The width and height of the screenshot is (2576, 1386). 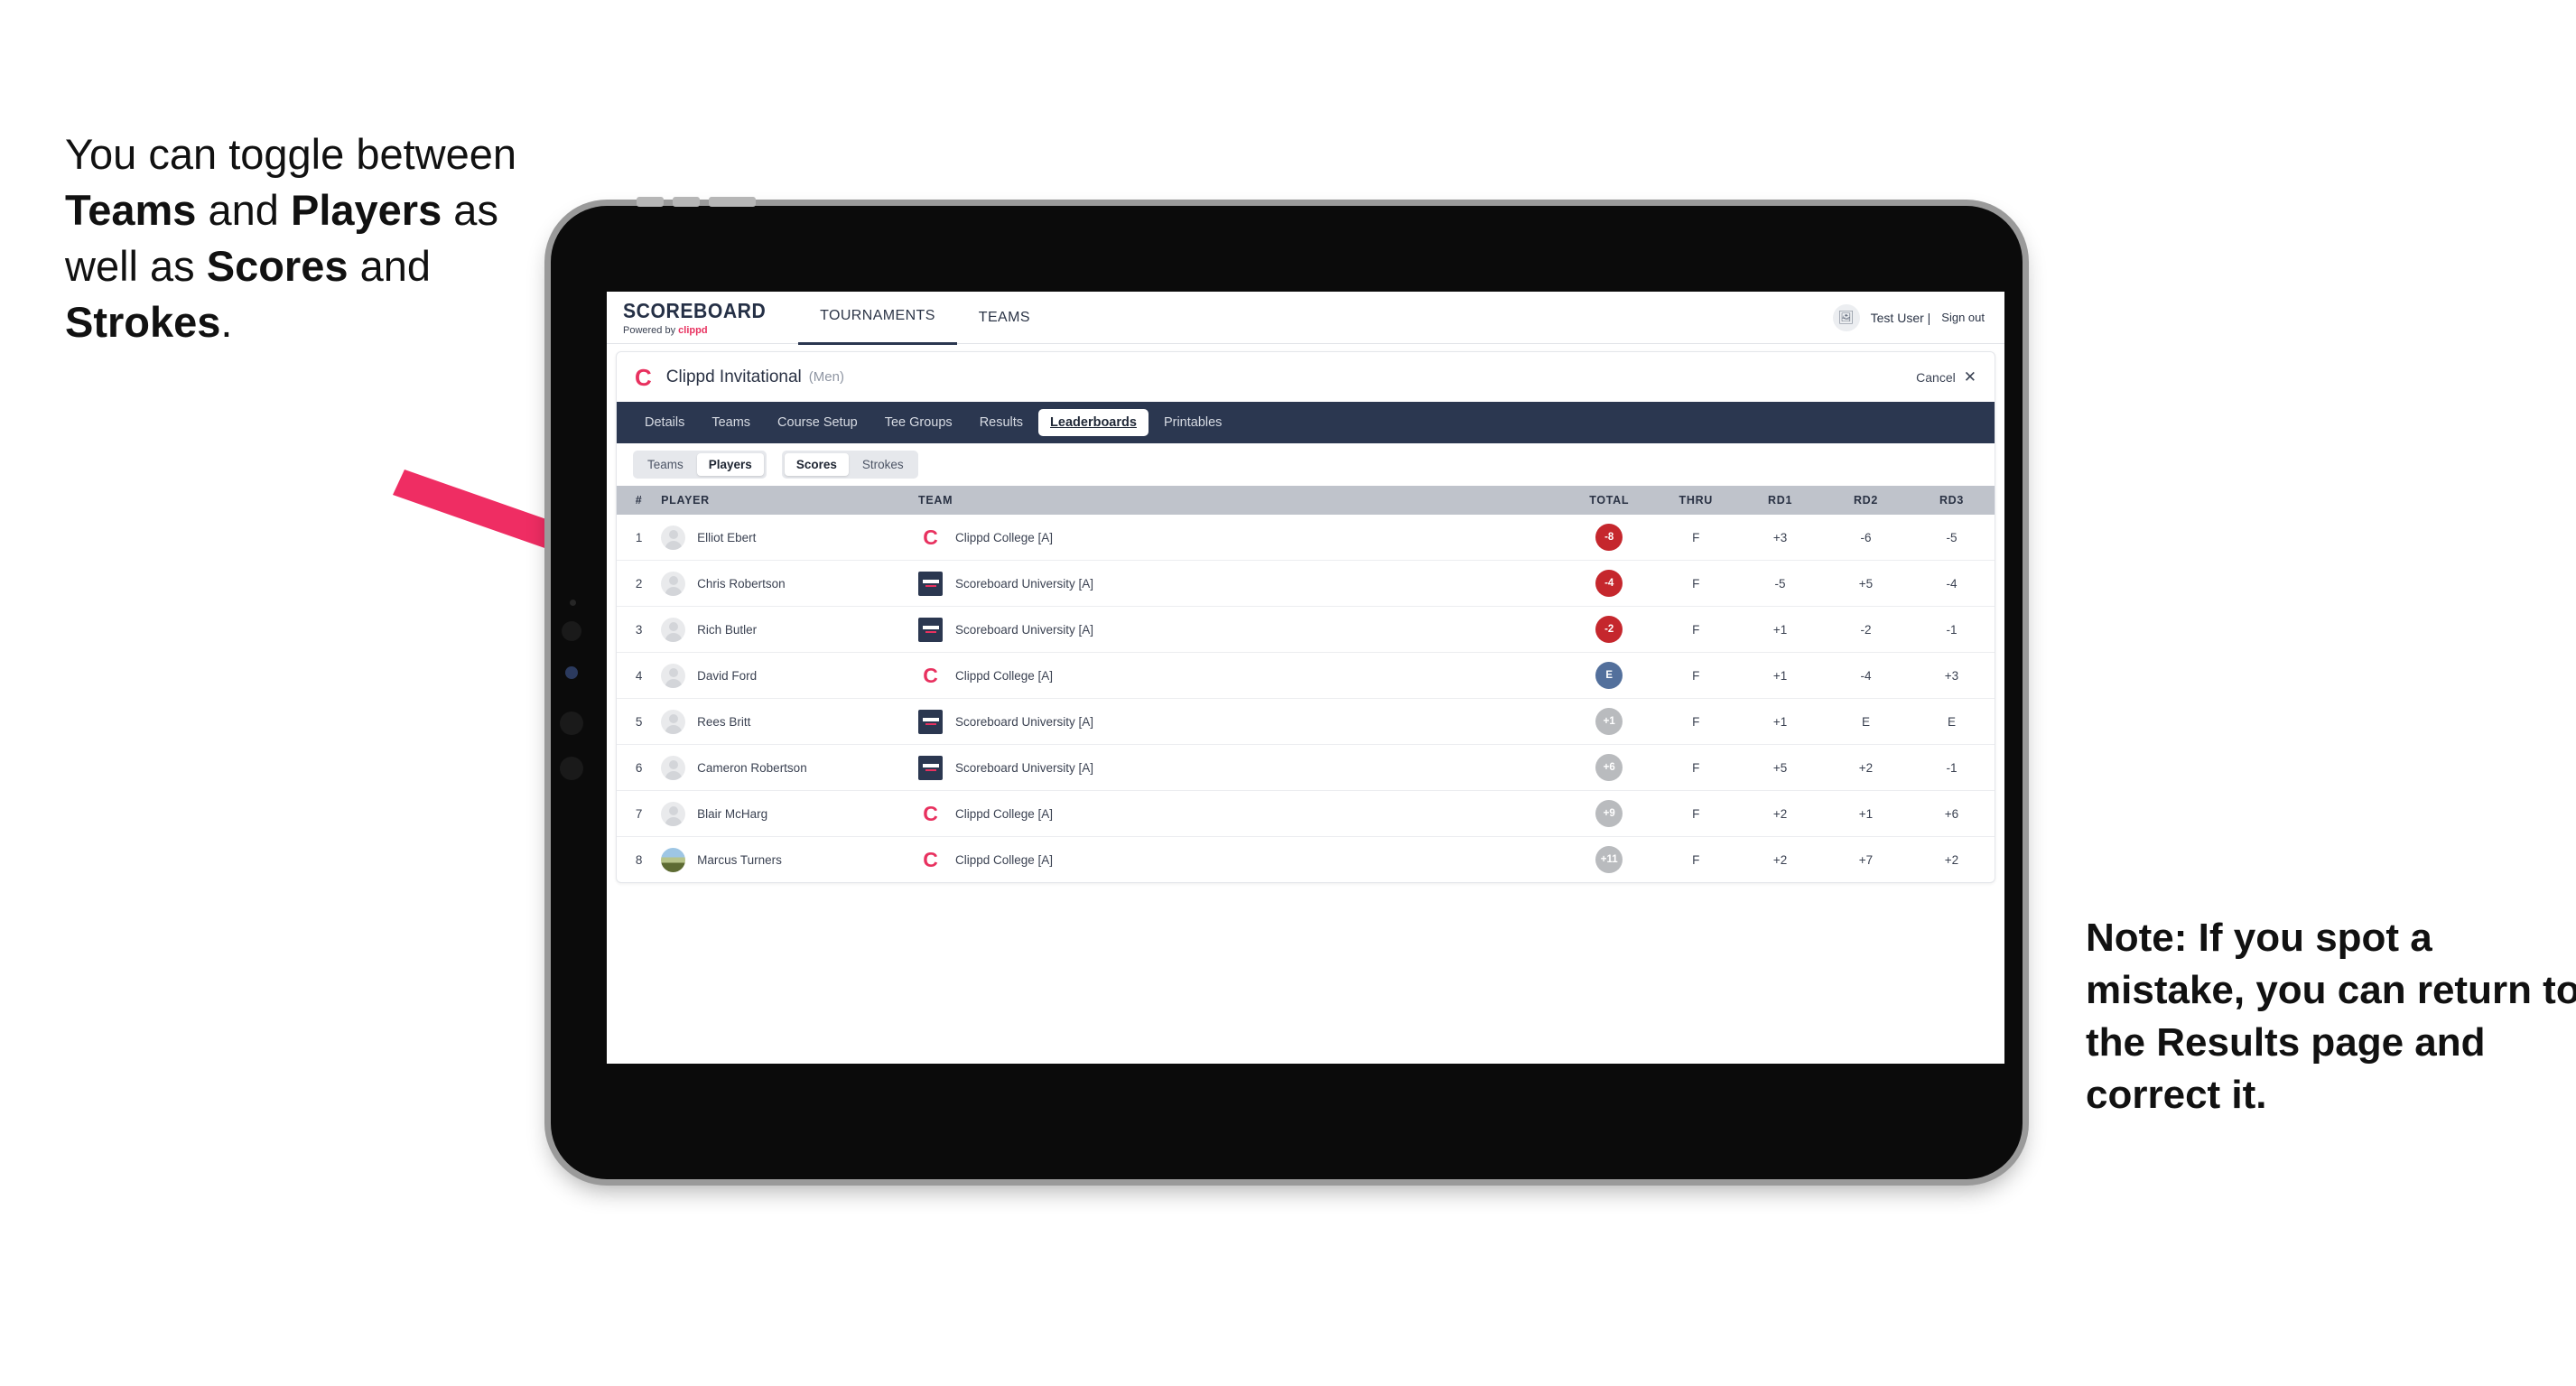 I want to click on cell-rd2: E, so click(x=1866, y=721).